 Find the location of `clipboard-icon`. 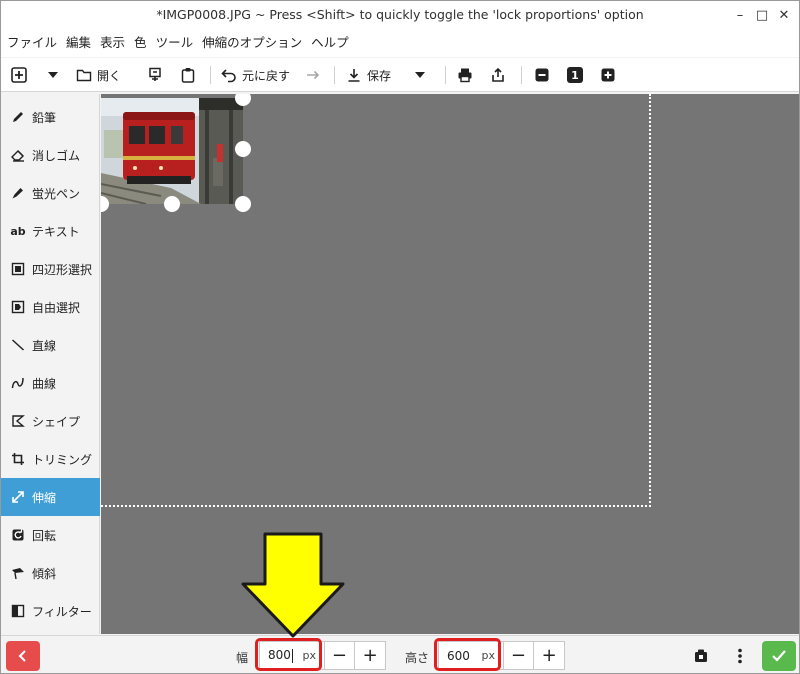

clipboard-icon is located at coordinates (701, 655).